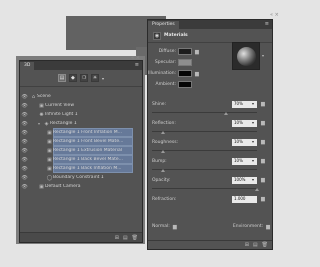 The width and height of the screenshot is (320, 267). What do you see at coordinates (46, 123) in the screenshot?
I see `tree-item-icon: ◈` at bounding box center [46, 123].